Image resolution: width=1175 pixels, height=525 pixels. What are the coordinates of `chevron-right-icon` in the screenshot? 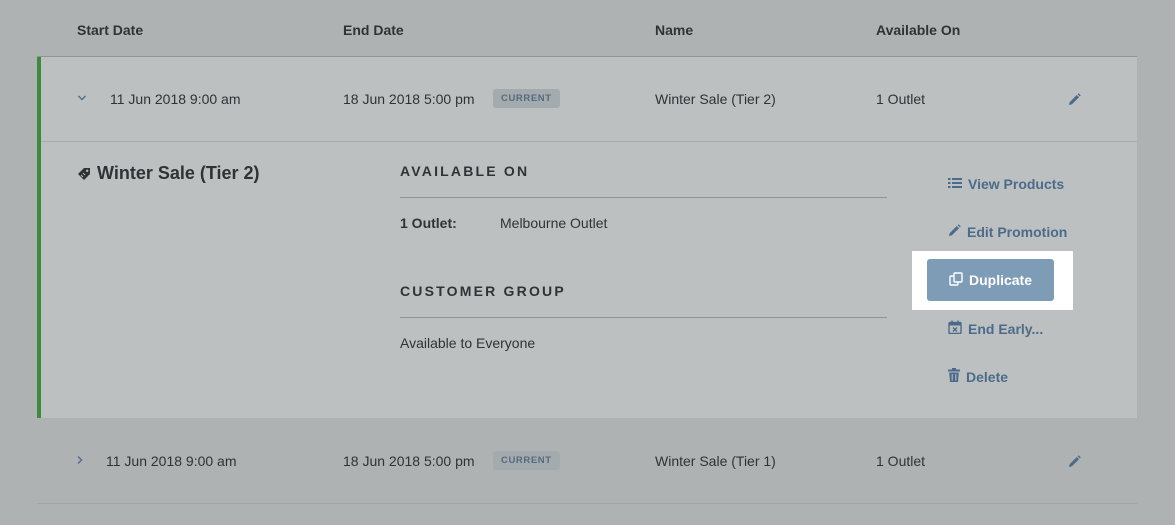 It's located at (80, 460).